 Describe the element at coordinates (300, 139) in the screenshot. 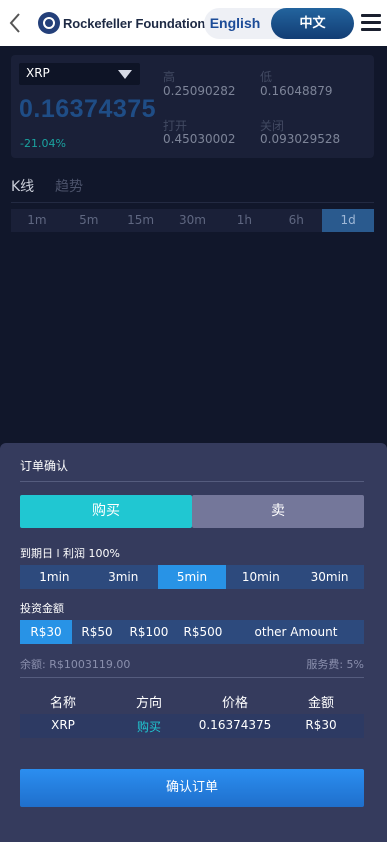

I see `close-value: 0.093029528` at that location.